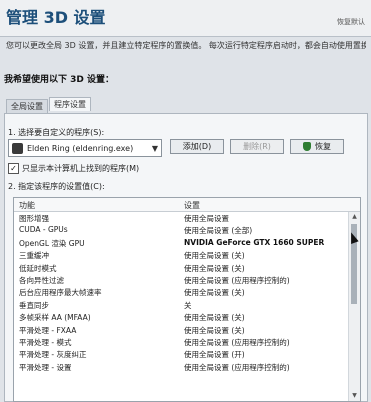  Describe the element at coordinates (80, 148) in the screenshot. I see `selected-program: Elden Ring (eldenring.exe)` at that location.